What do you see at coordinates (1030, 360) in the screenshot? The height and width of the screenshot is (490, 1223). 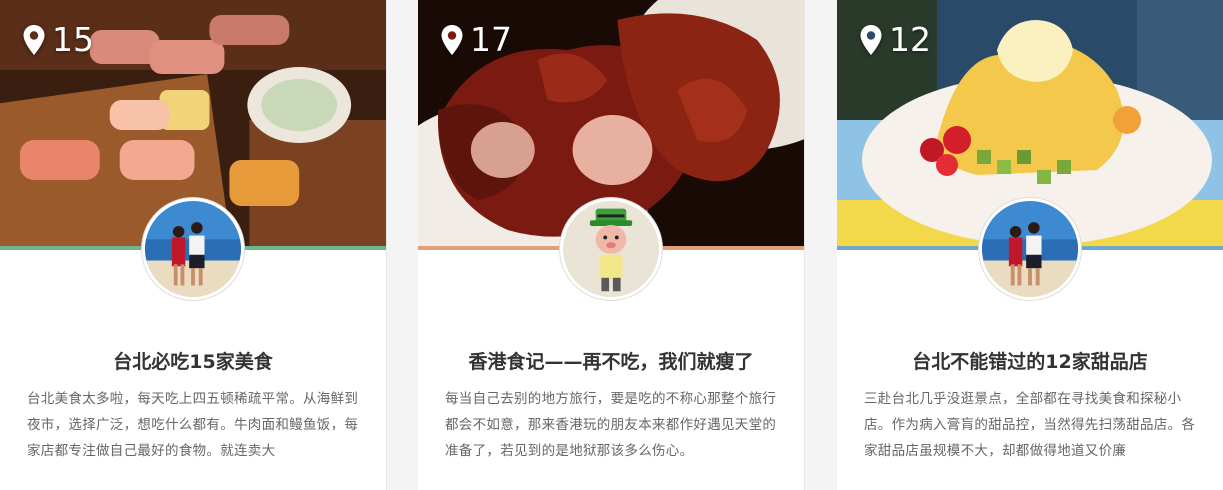 I see `article-title: 台北不能错过的12家甜品店` at bounding box center [1030, 360].